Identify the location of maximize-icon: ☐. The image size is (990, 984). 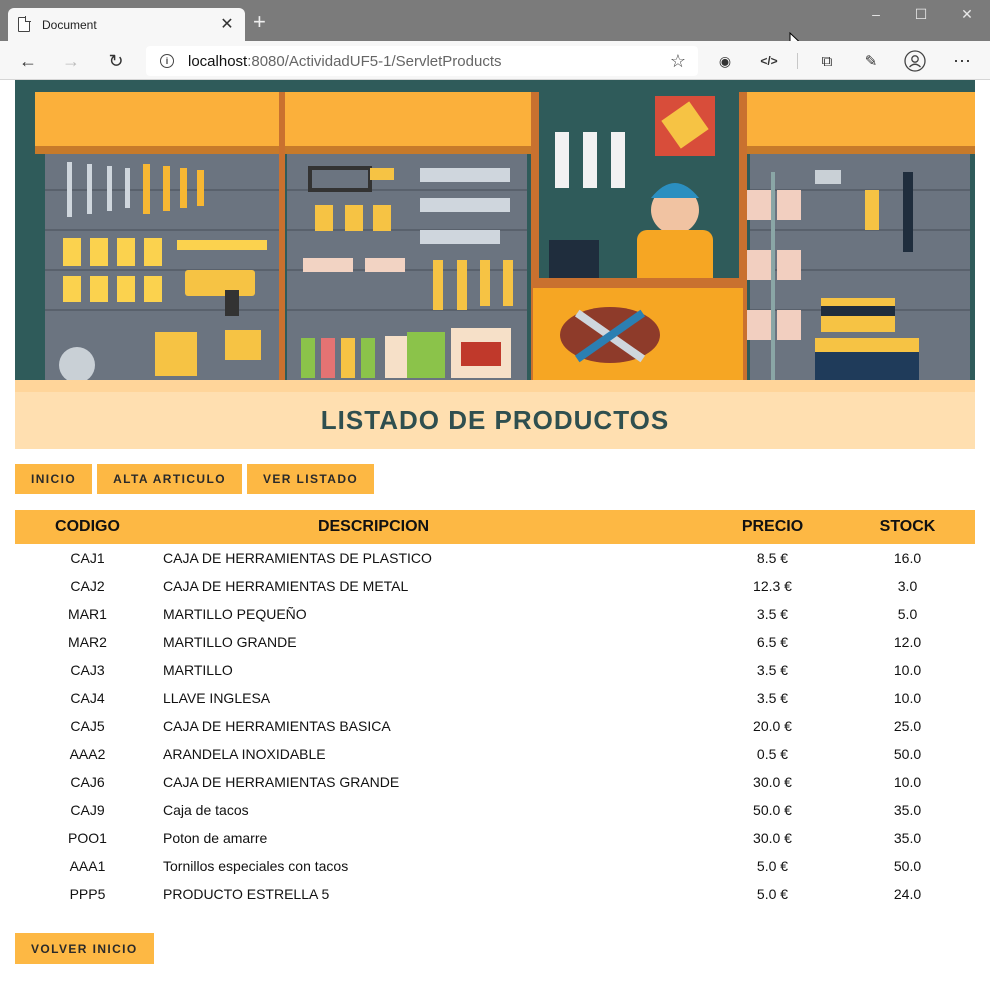
(921, 14).